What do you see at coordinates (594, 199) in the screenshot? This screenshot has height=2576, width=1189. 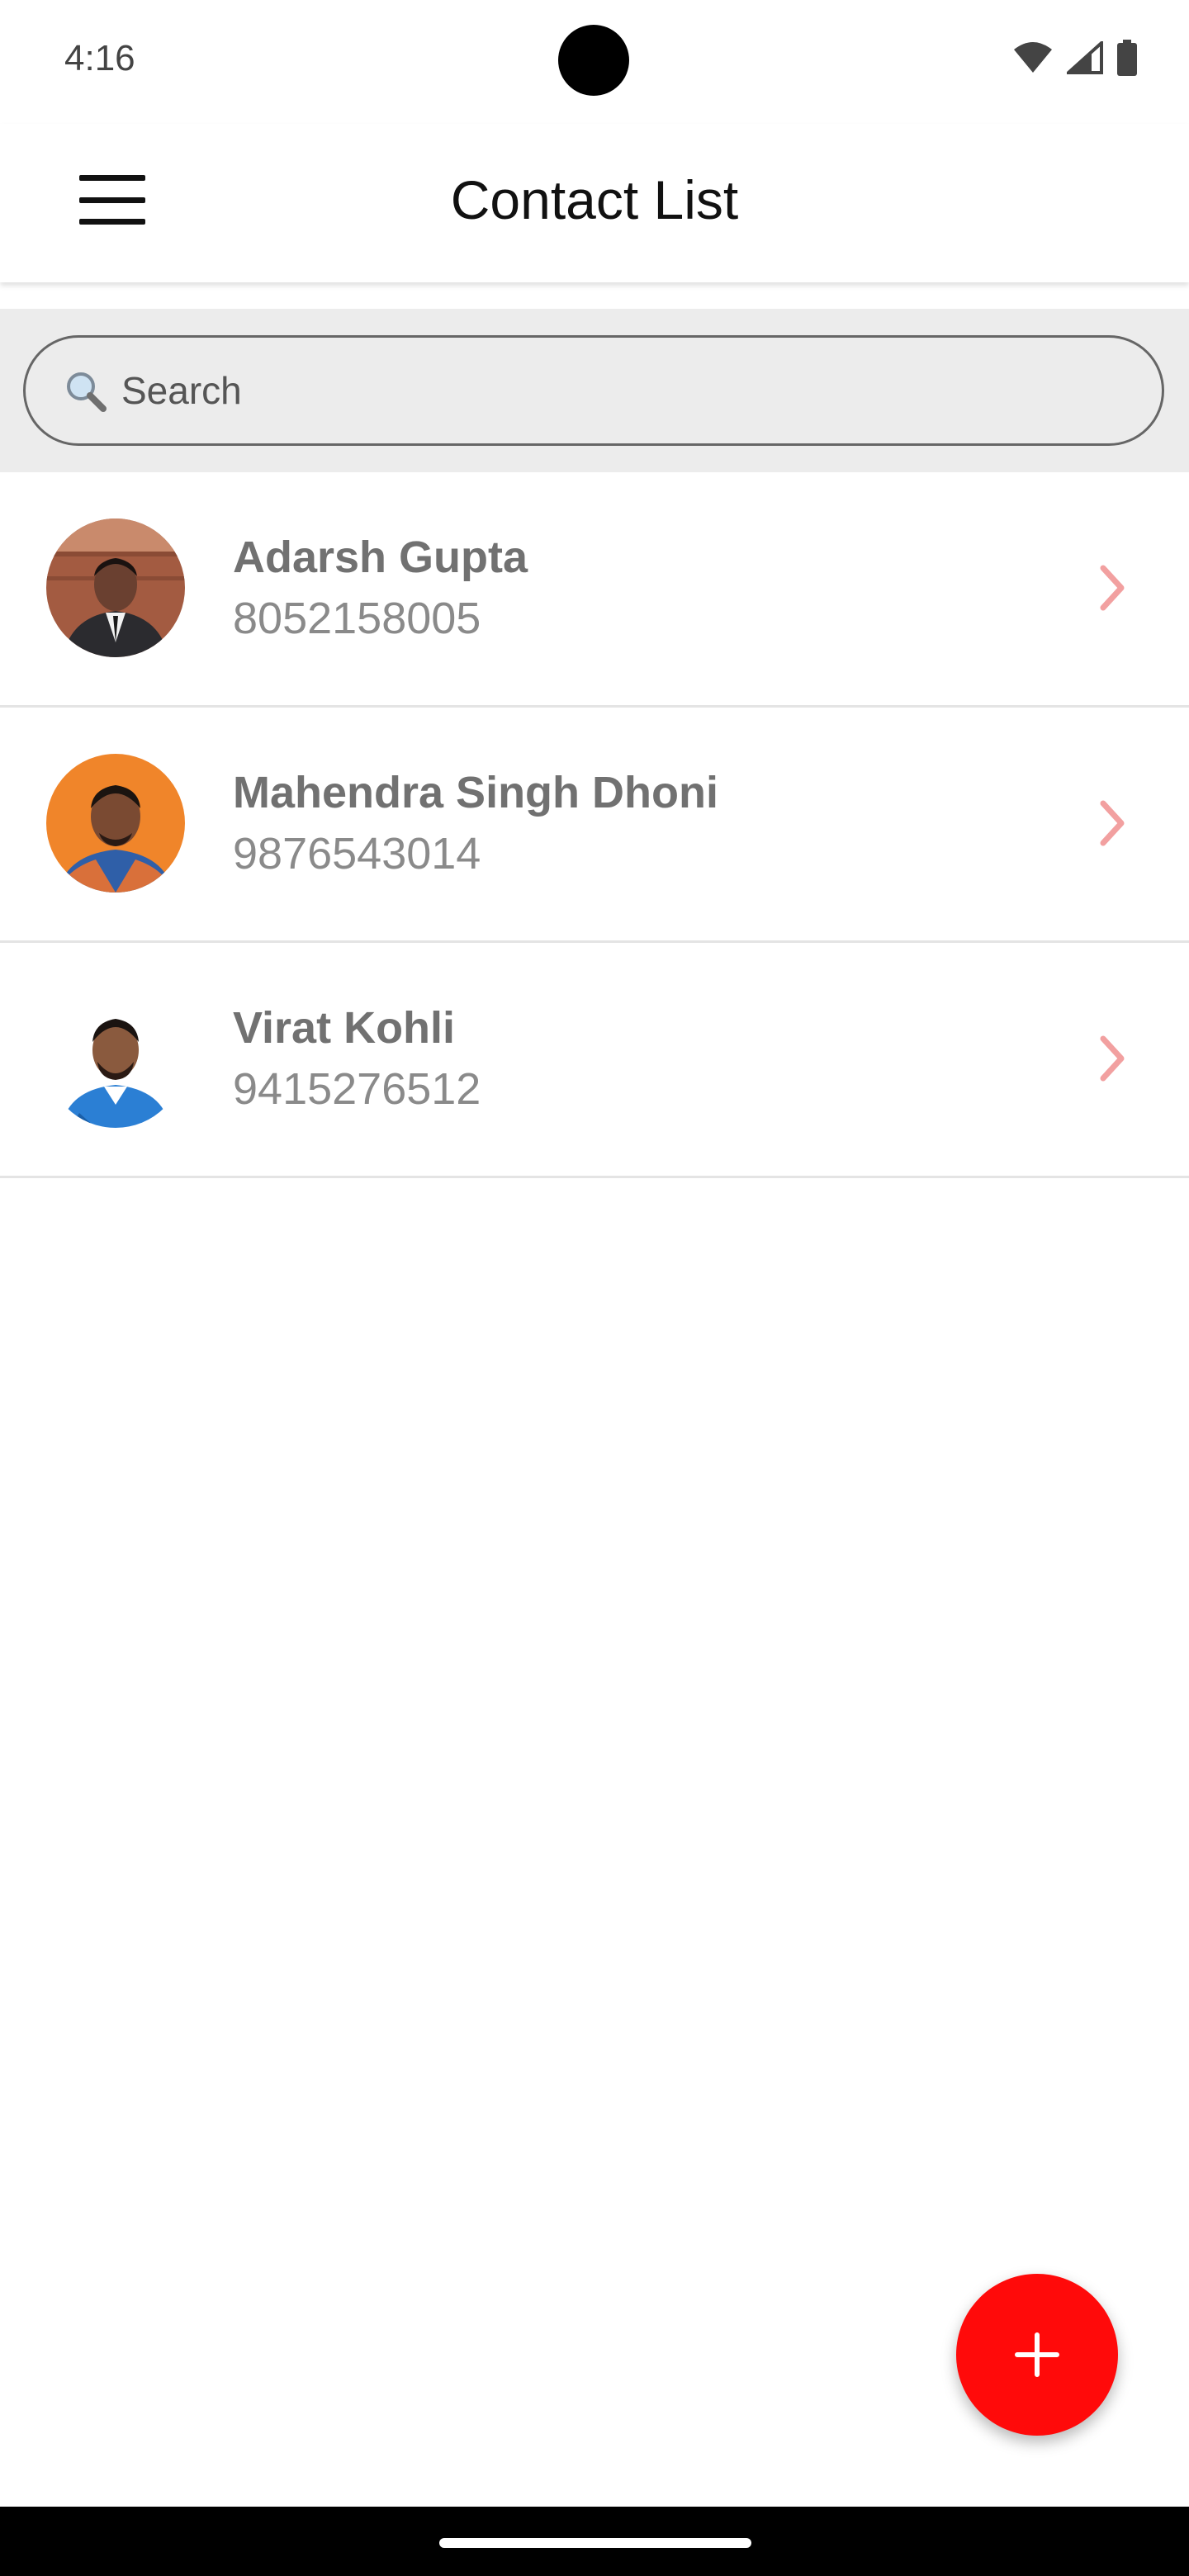 I see `page-title: Contact List` at bounding box center [594, 199].